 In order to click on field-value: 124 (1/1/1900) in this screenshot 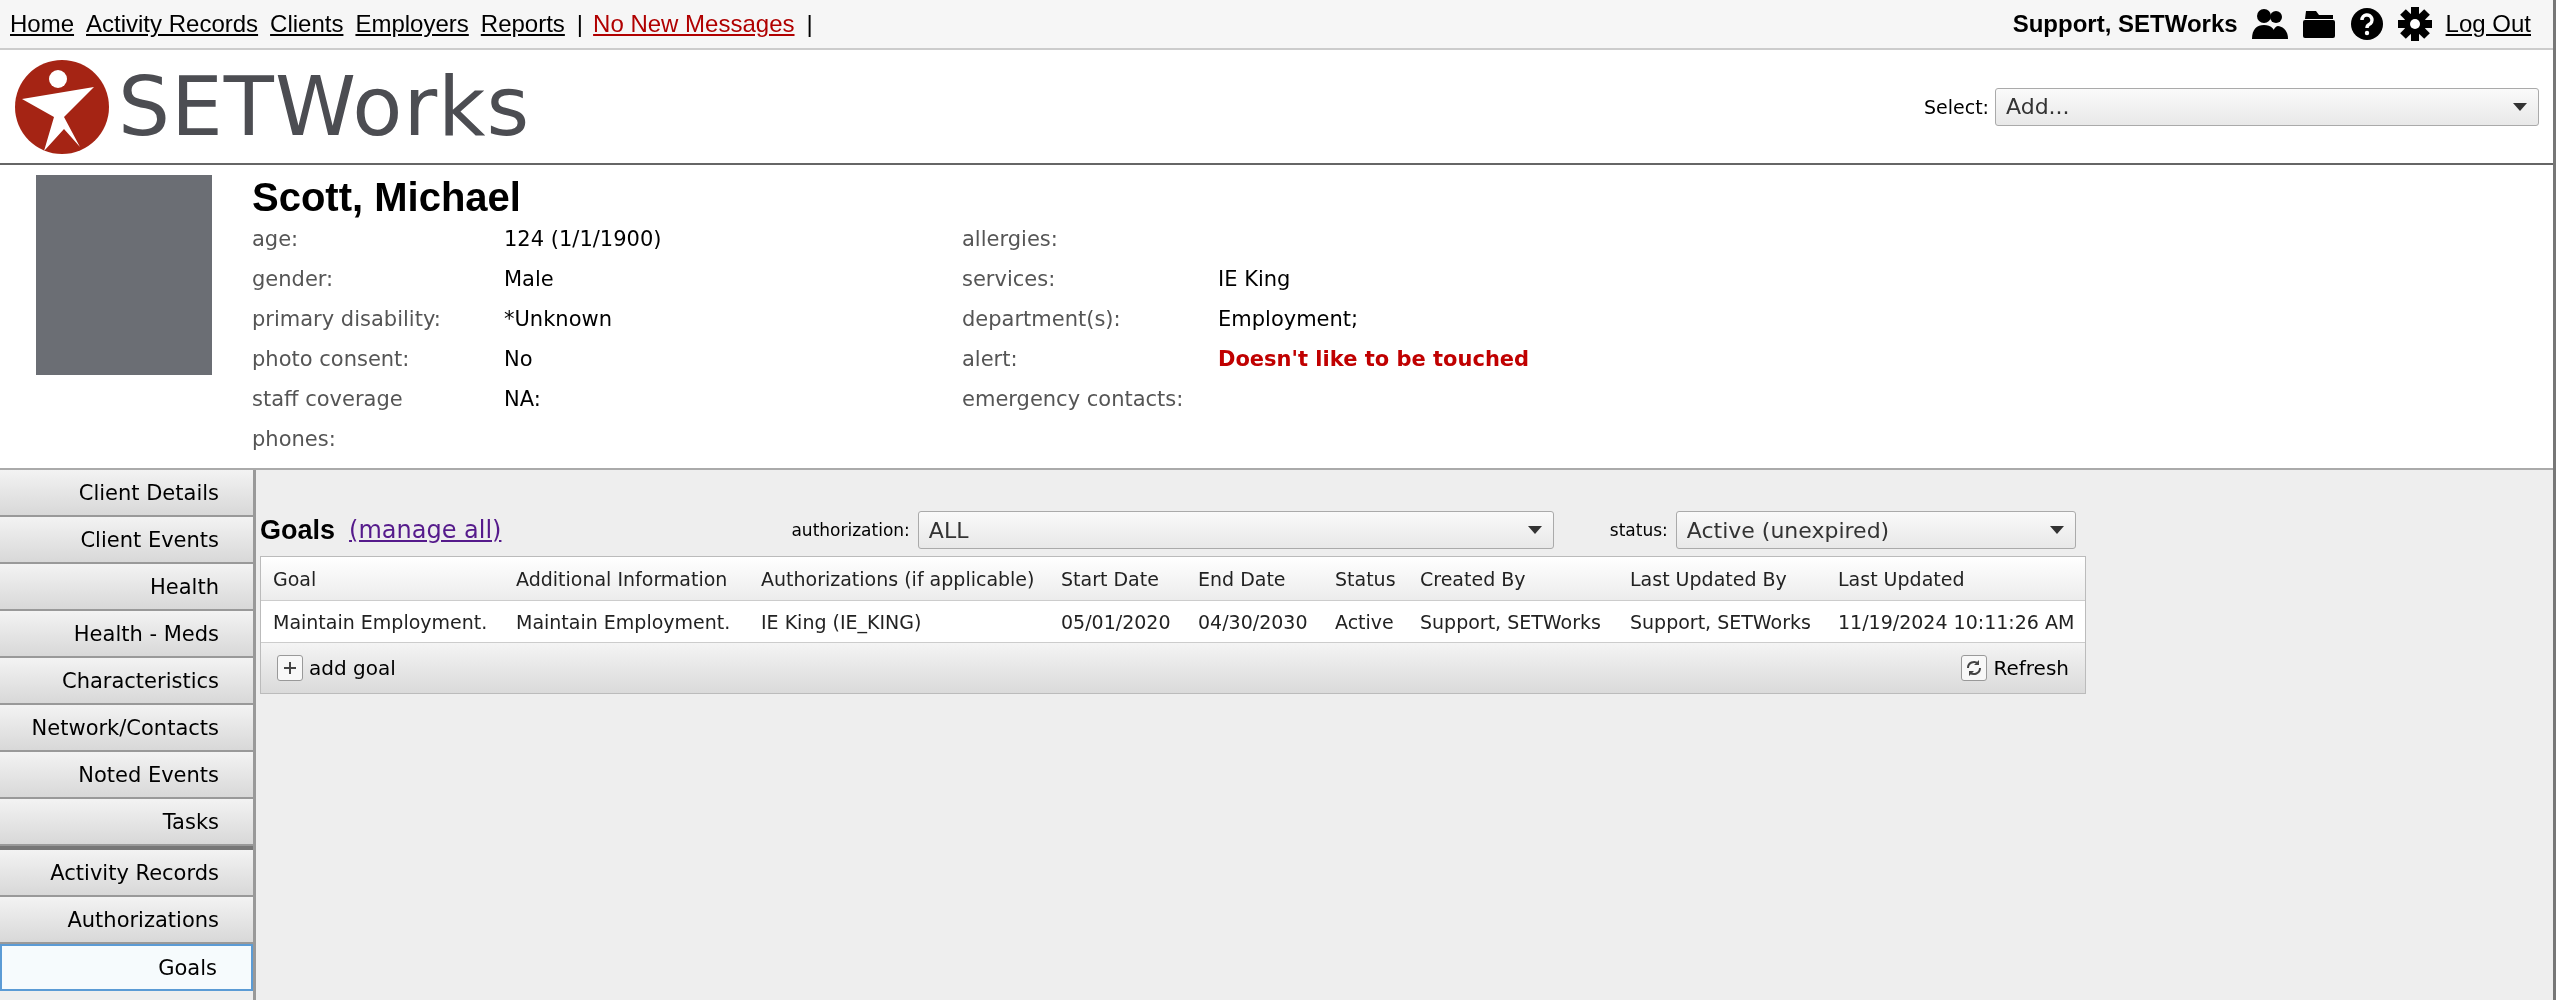, I will do `click(583, 239)`.